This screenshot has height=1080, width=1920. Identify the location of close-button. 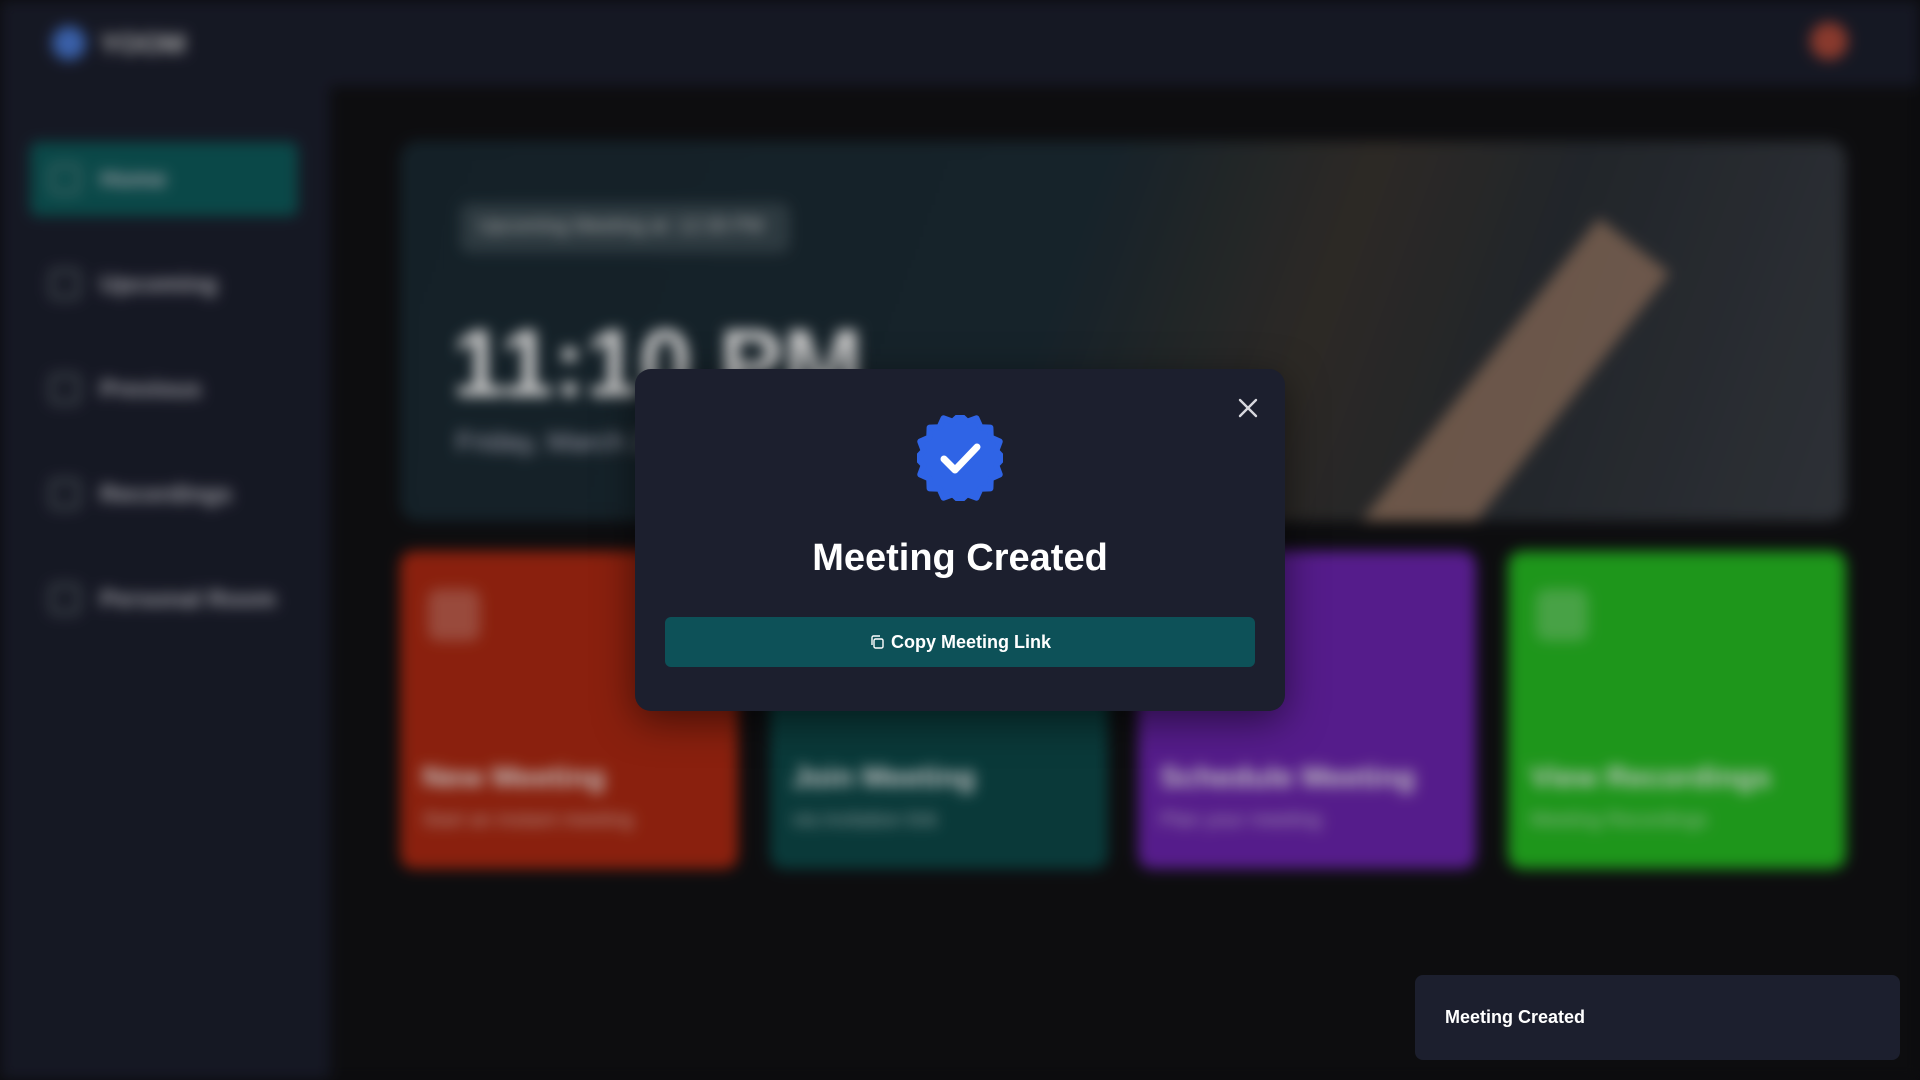
(1248, 408).